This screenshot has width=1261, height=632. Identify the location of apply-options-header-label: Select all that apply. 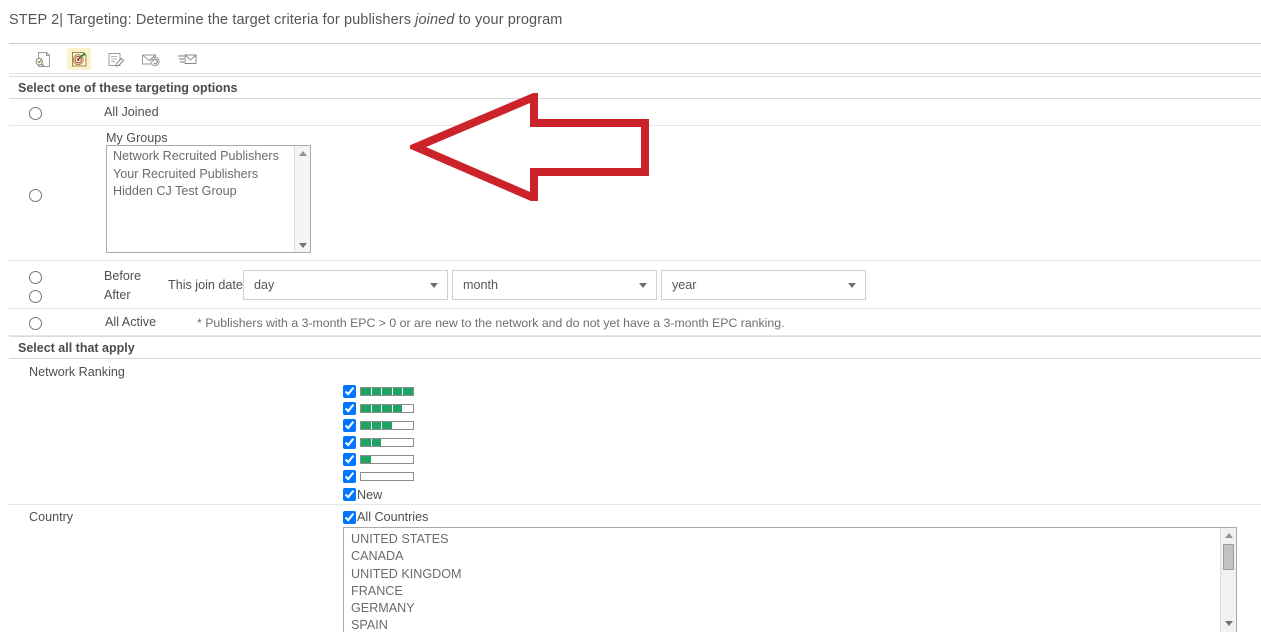
(76, 347).